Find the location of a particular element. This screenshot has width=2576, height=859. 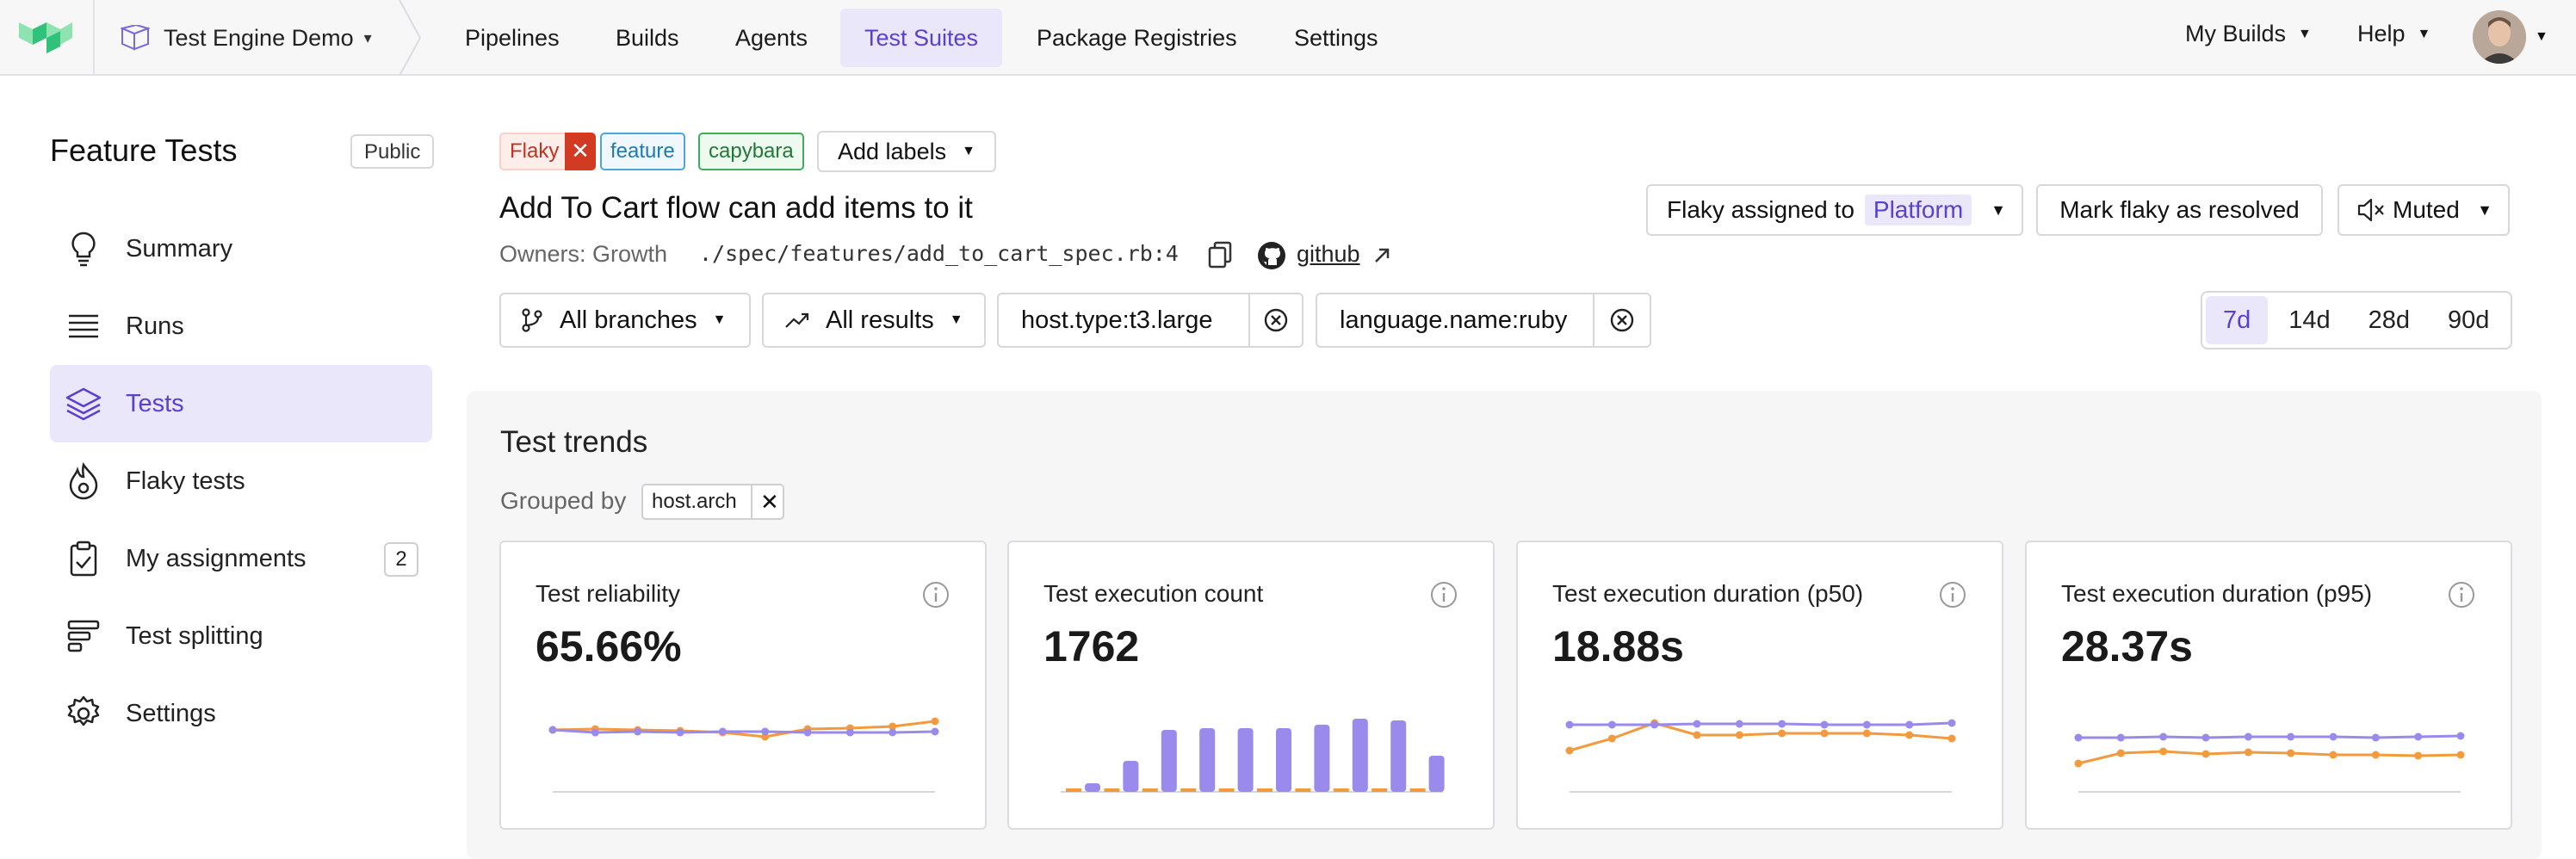

buildkite-logo-icon is located at coordinates (45, 38).